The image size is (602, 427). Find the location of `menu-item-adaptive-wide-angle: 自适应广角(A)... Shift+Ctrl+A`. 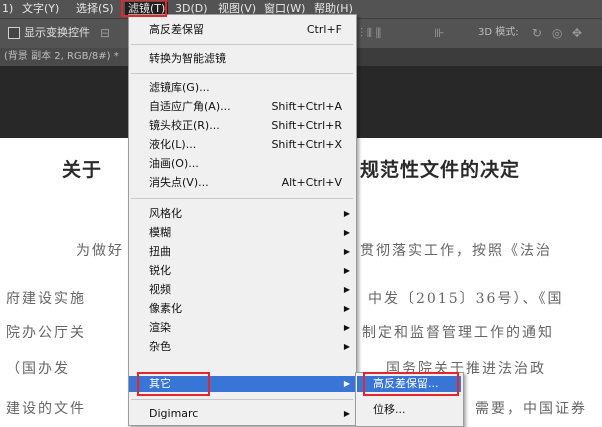

menu-item-adaptive-wide-angle: 自适应广角(A)... Shift+Ctrl+A is located at coordinates (242, 107).